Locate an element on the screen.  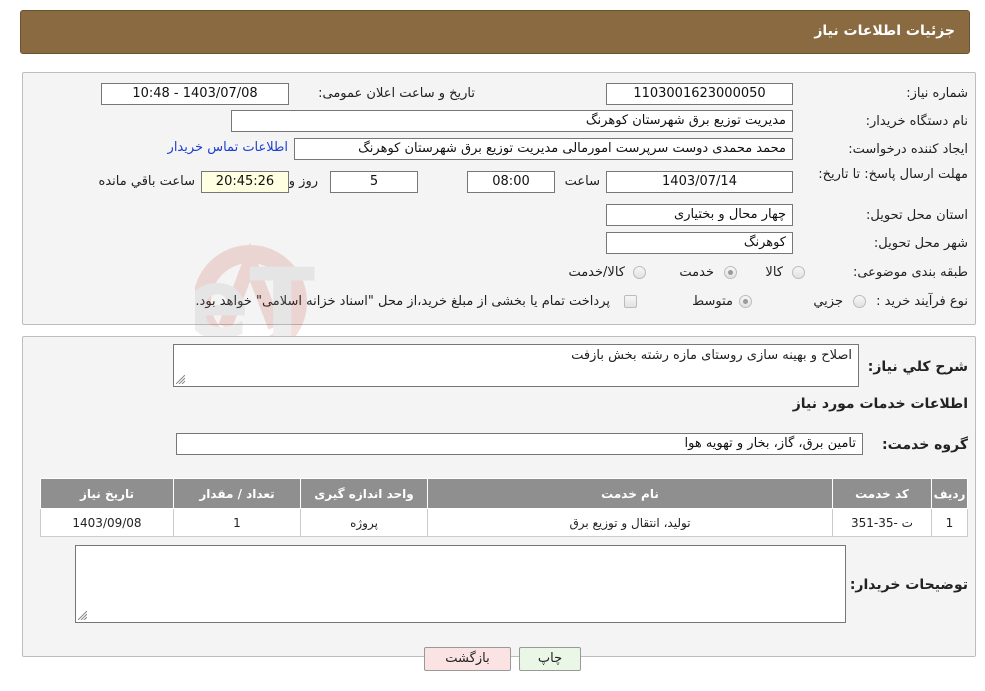
back-button: بازگشت is located at coordinates (467, 659).